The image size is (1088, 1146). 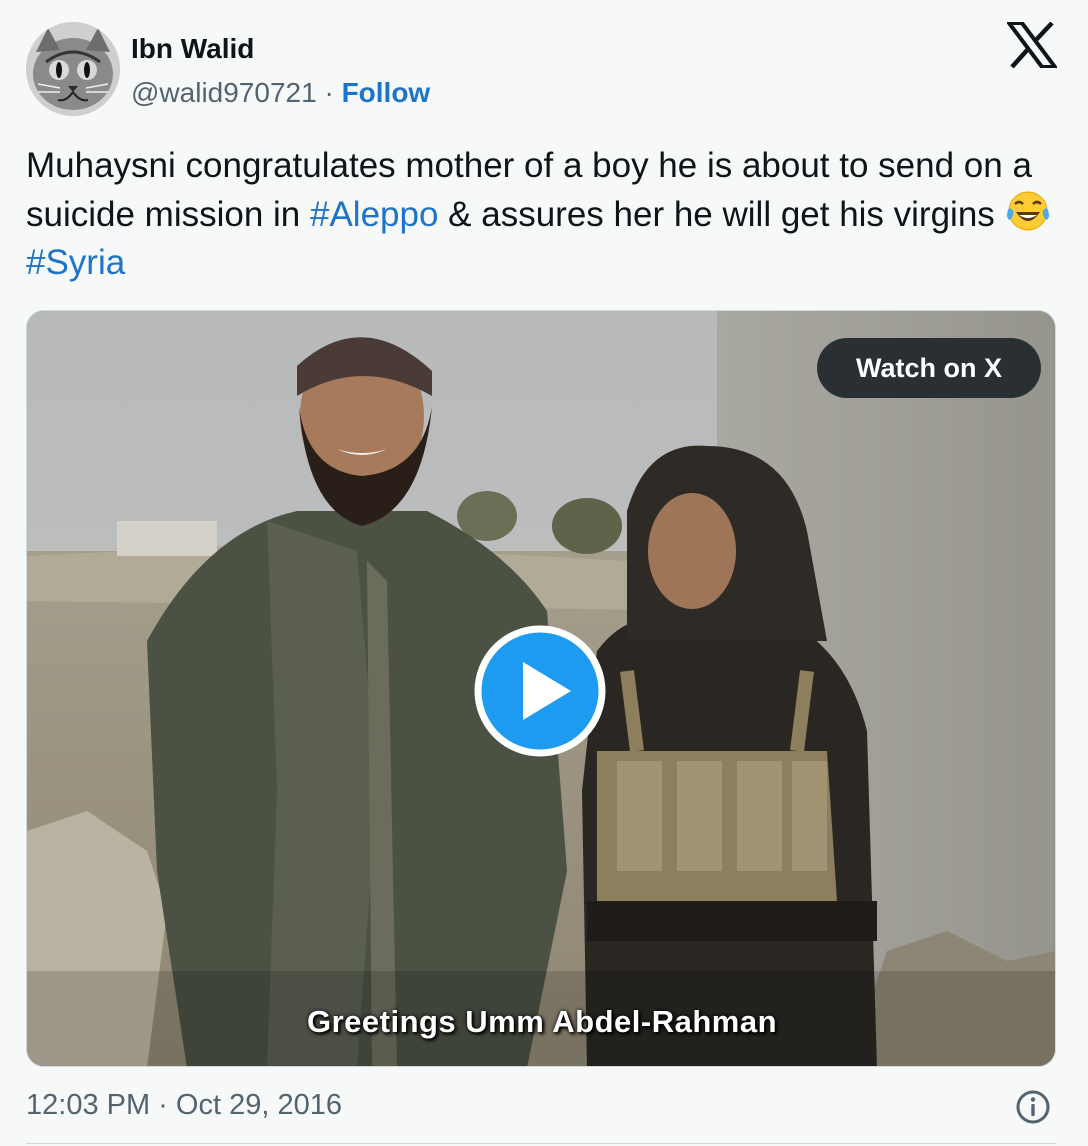 I want to click on play-icon, so click(x=540, y=691).